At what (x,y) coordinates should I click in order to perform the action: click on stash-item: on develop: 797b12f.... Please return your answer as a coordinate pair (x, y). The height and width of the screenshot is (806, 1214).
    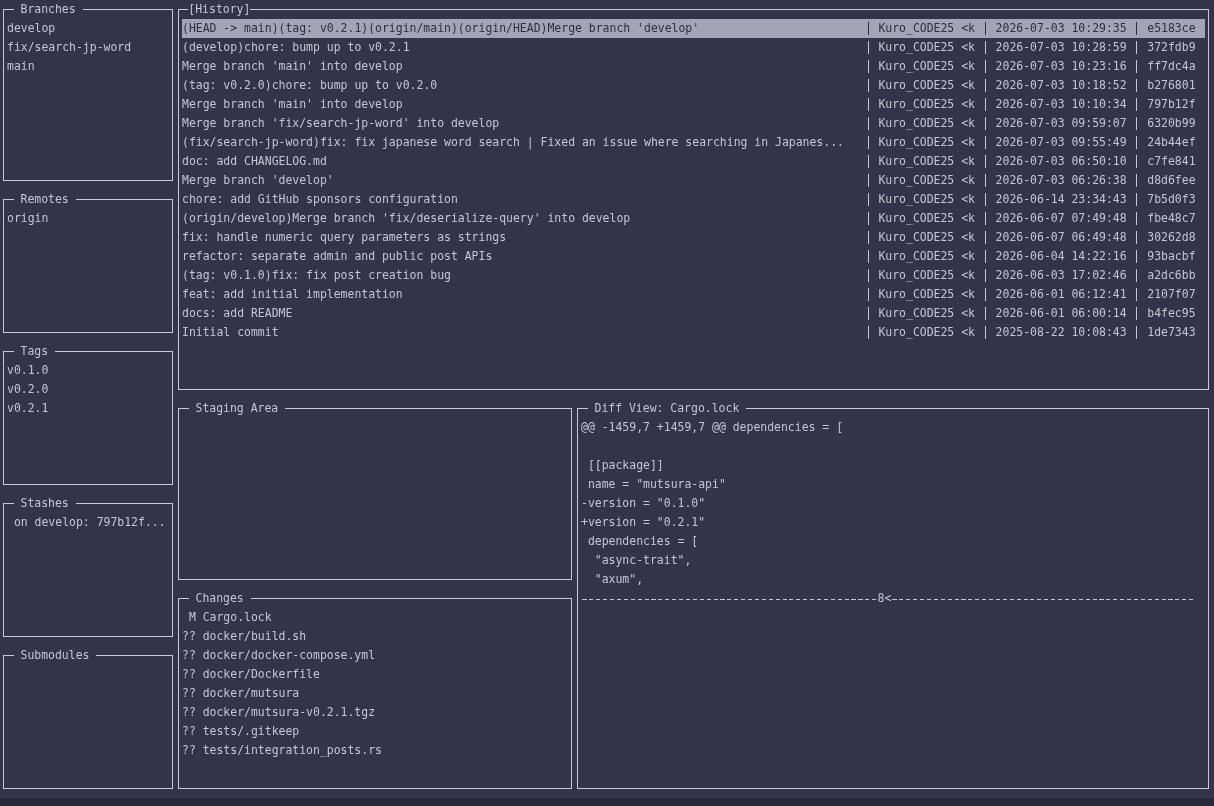
    Looking at the image, I should click on (89, 522).